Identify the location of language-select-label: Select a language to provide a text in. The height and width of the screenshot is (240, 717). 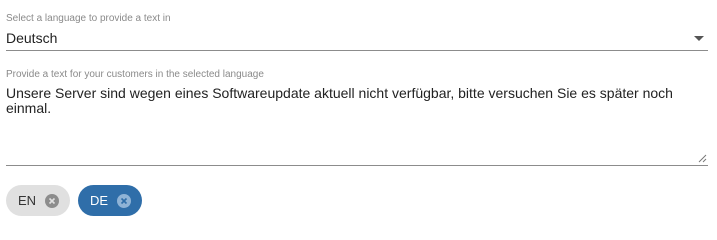
(88, 18).